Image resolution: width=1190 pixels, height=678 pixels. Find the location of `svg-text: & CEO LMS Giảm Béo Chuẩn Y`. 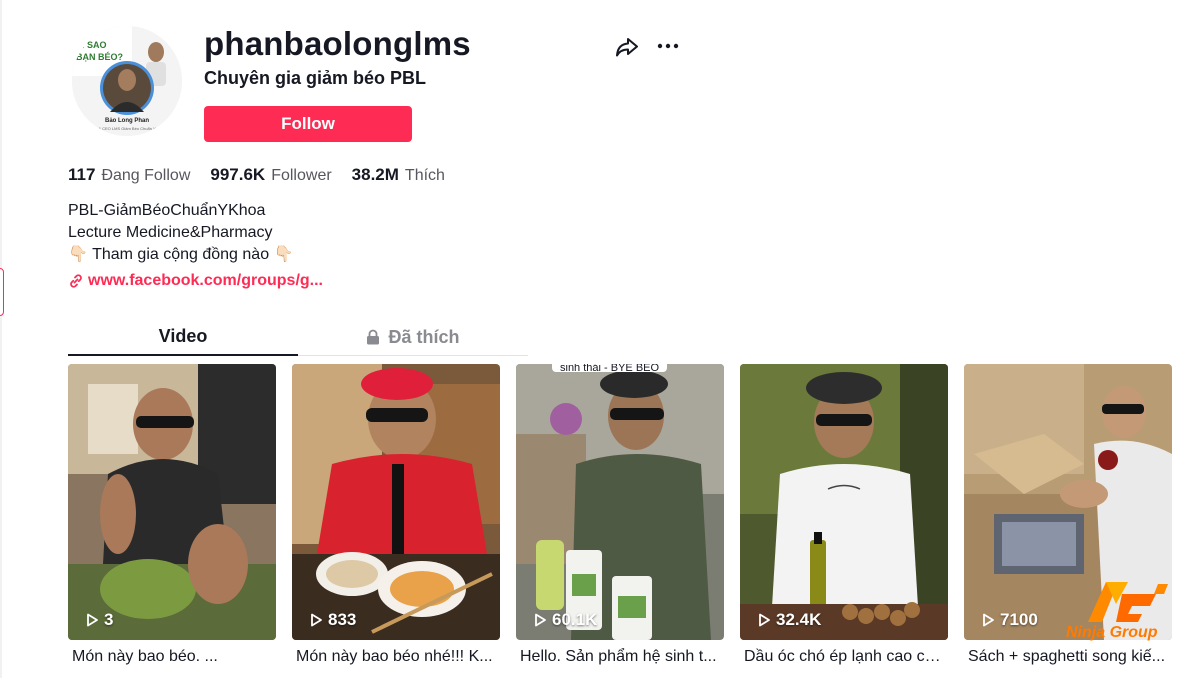

svg-text: & CEO LMS Giảm Béo Chuẩn Y is located at coordinates (127, 128).